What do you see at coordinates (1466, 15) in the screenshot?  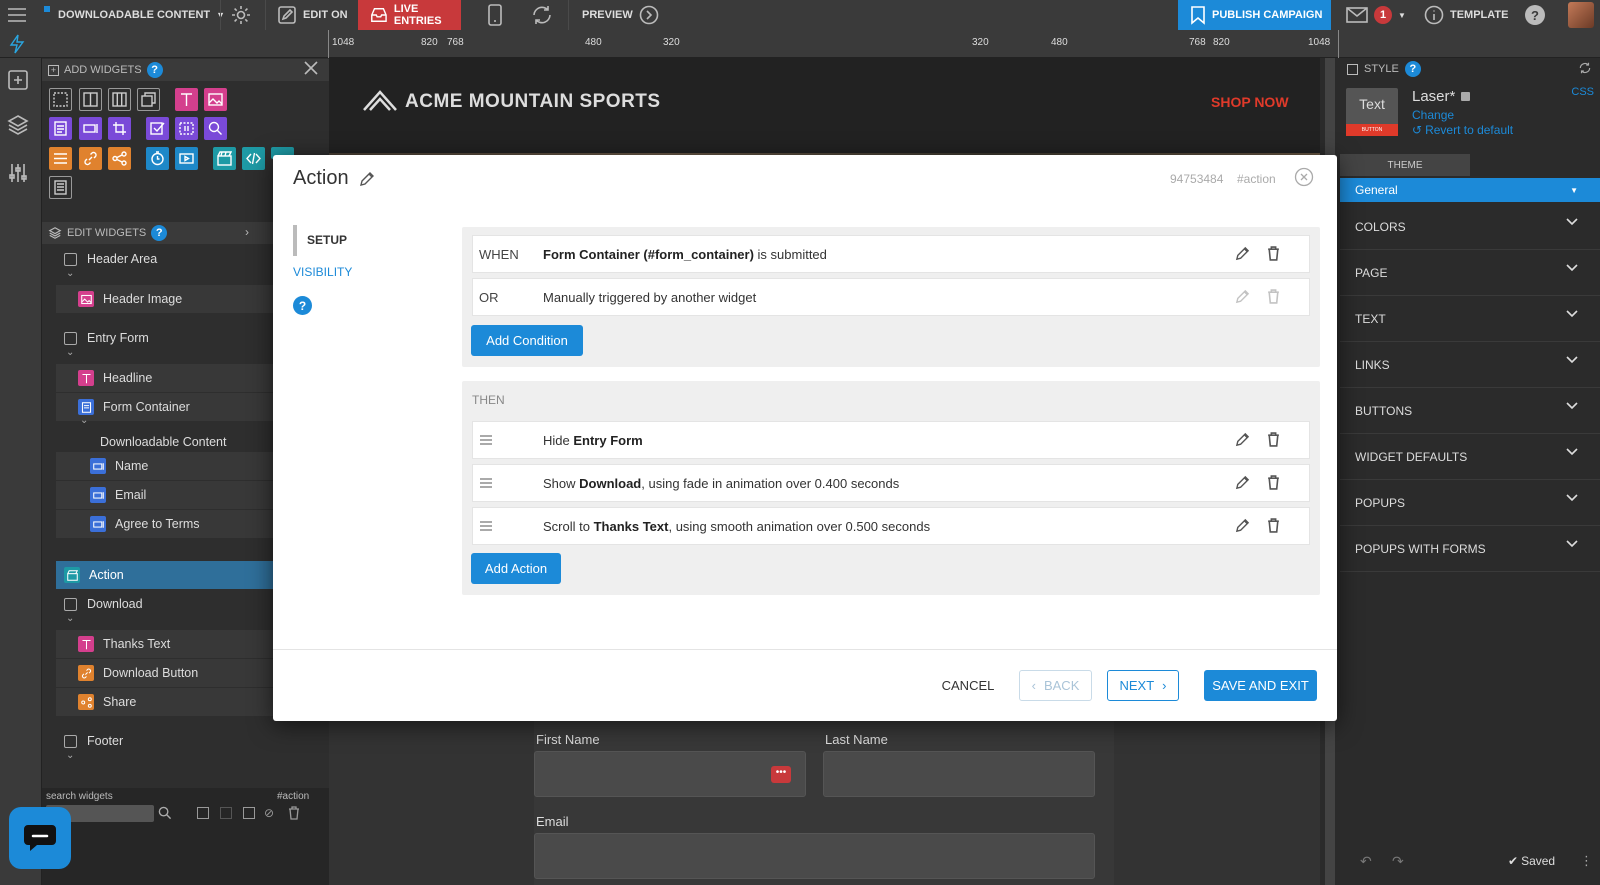 I see `template-button: TEMPLATE` at bounding box center [1466, 15].